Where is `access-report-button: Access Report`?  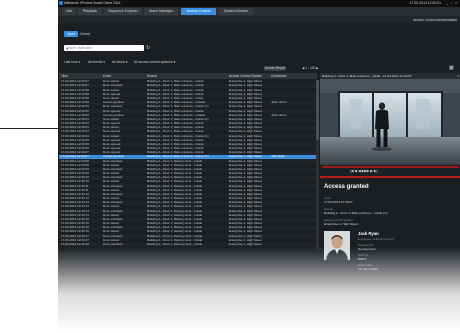
access-report-button: Access Report is located at coordinates (275, 68).